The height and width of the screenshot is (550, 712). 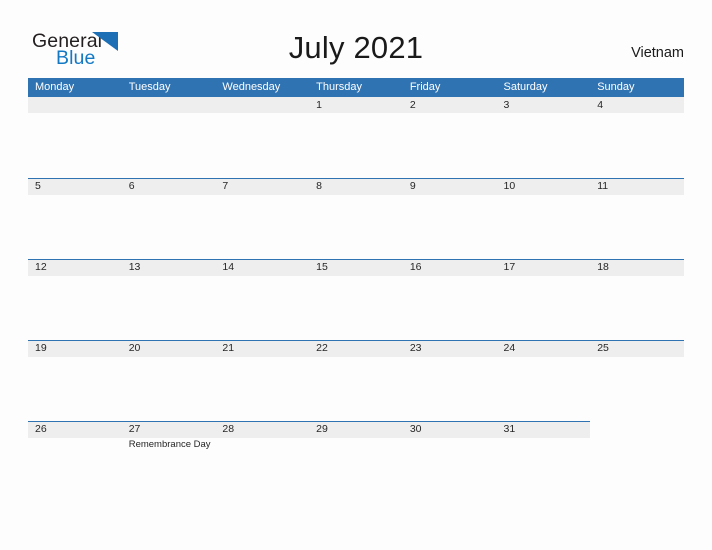 I want to click on day-number: 23, so click(x=415, y=348).